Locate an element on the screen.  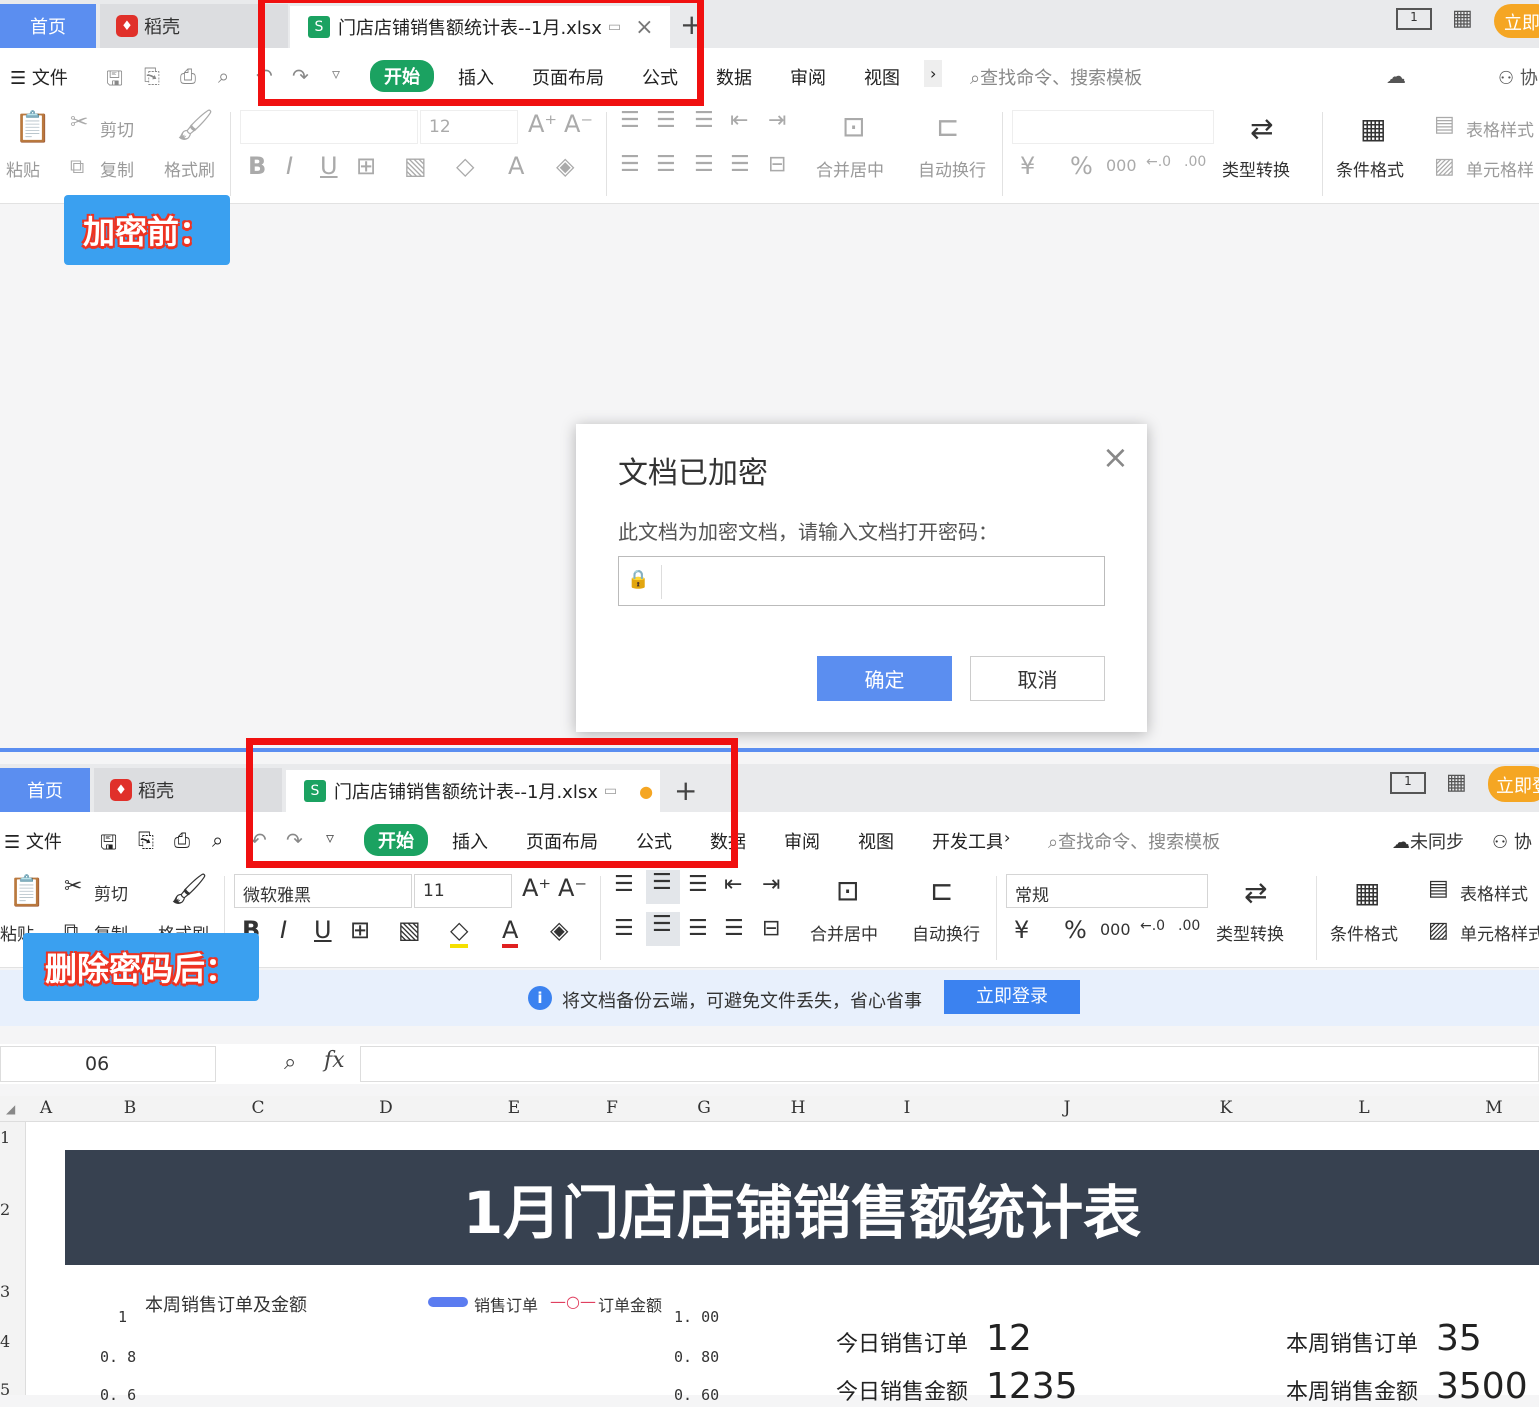
zoom-icon: ⌕ is located at coordinates (290, 1062).